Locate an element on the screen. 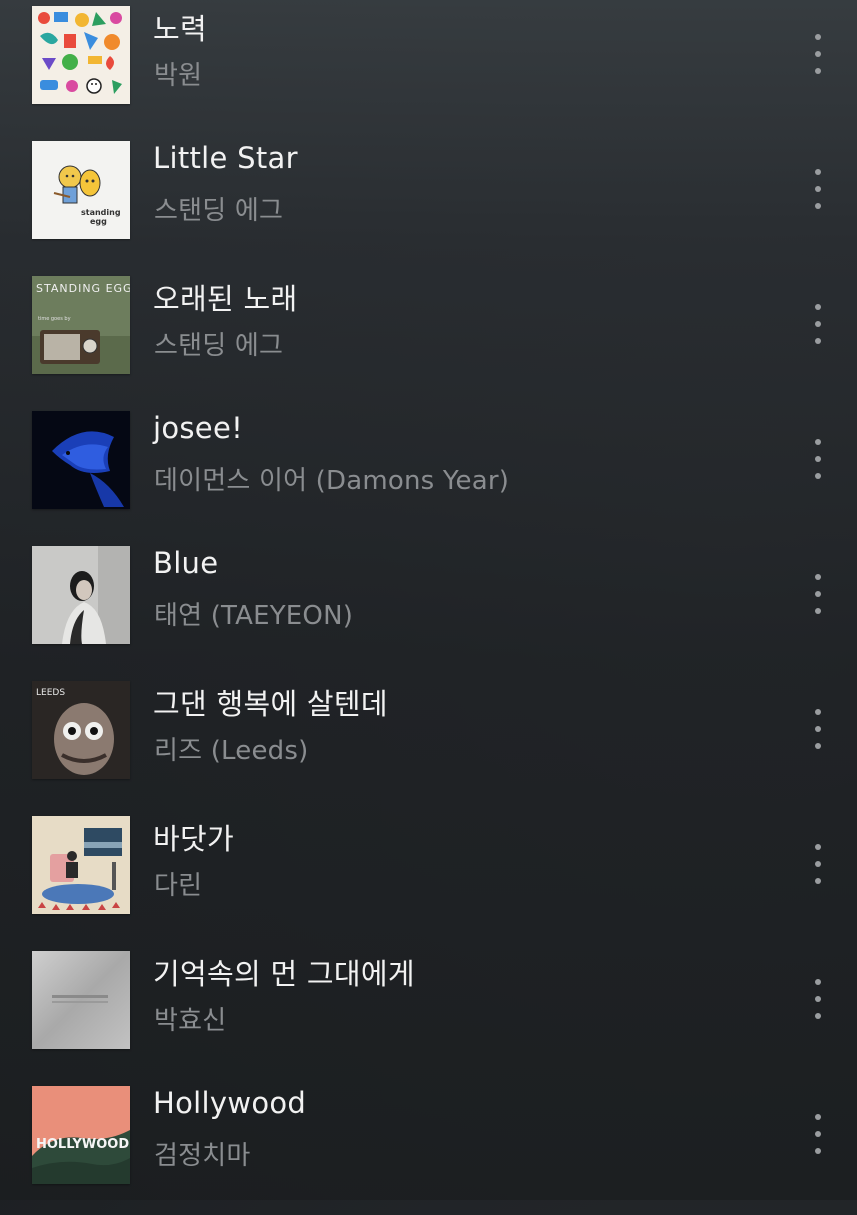 The width and height of the screenshot is (857, 1215). album-art-leeds-face: LEEDS is located at coordinates (81, 730).